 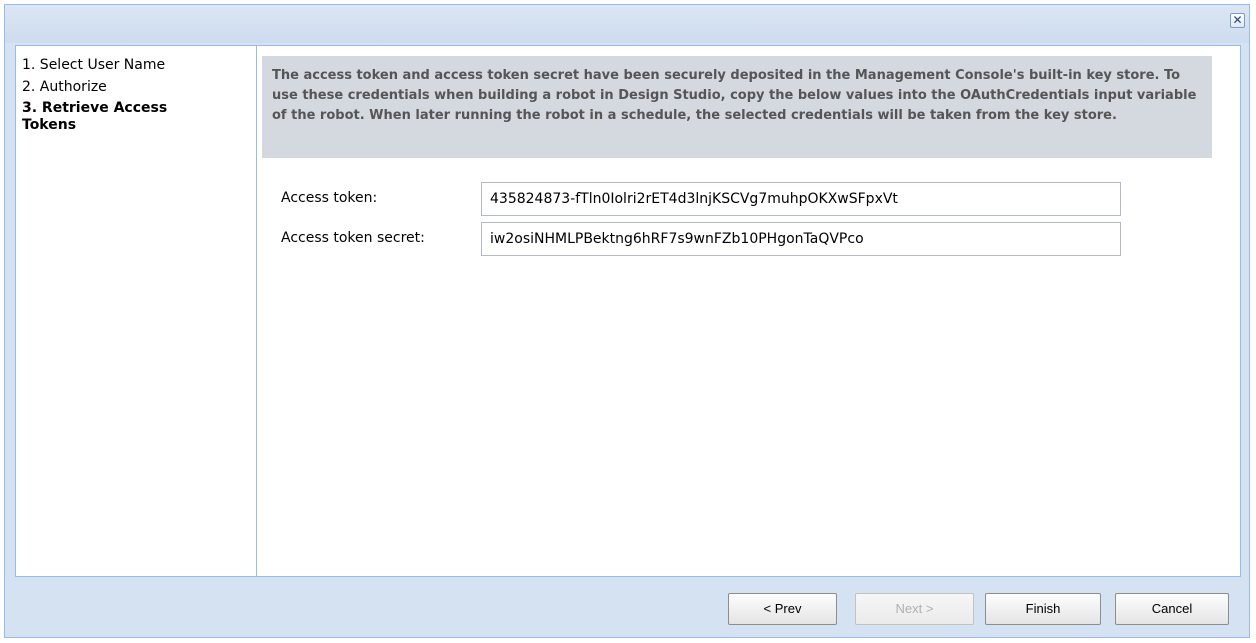 What do you see at coordinates (801, 199) in the screenshot?
I see `access-token-field` at bounding box center [801, 199].